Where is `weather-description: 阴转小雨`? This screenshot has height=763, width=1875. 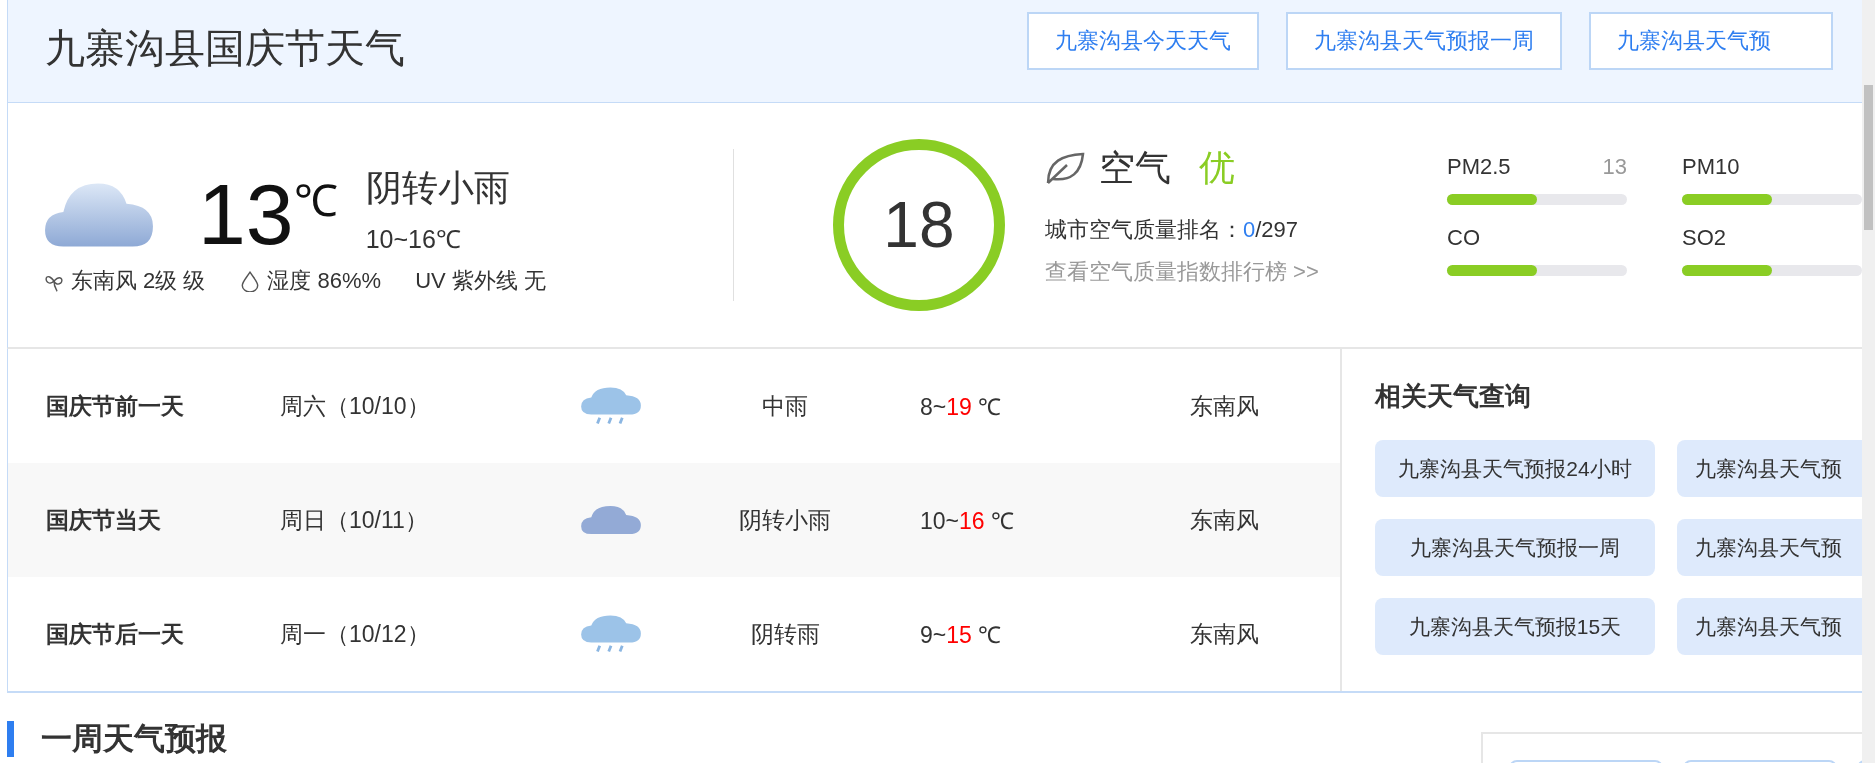 weather-description: 阴转小雨 is located at coordinates (437, 188).